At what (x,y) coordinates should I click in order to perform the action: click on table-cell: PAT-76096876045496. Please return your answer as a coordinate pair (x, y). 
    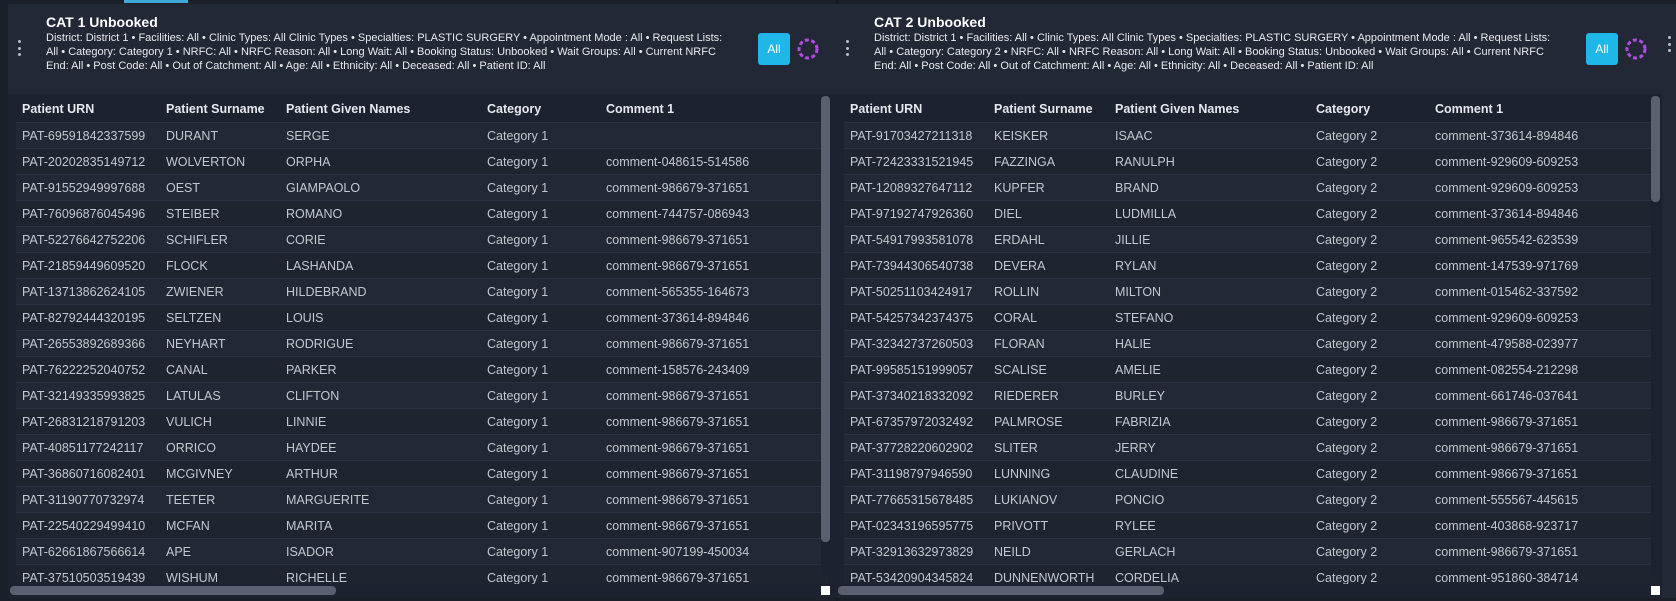
    Looking at the image, I should click on (88, 213).